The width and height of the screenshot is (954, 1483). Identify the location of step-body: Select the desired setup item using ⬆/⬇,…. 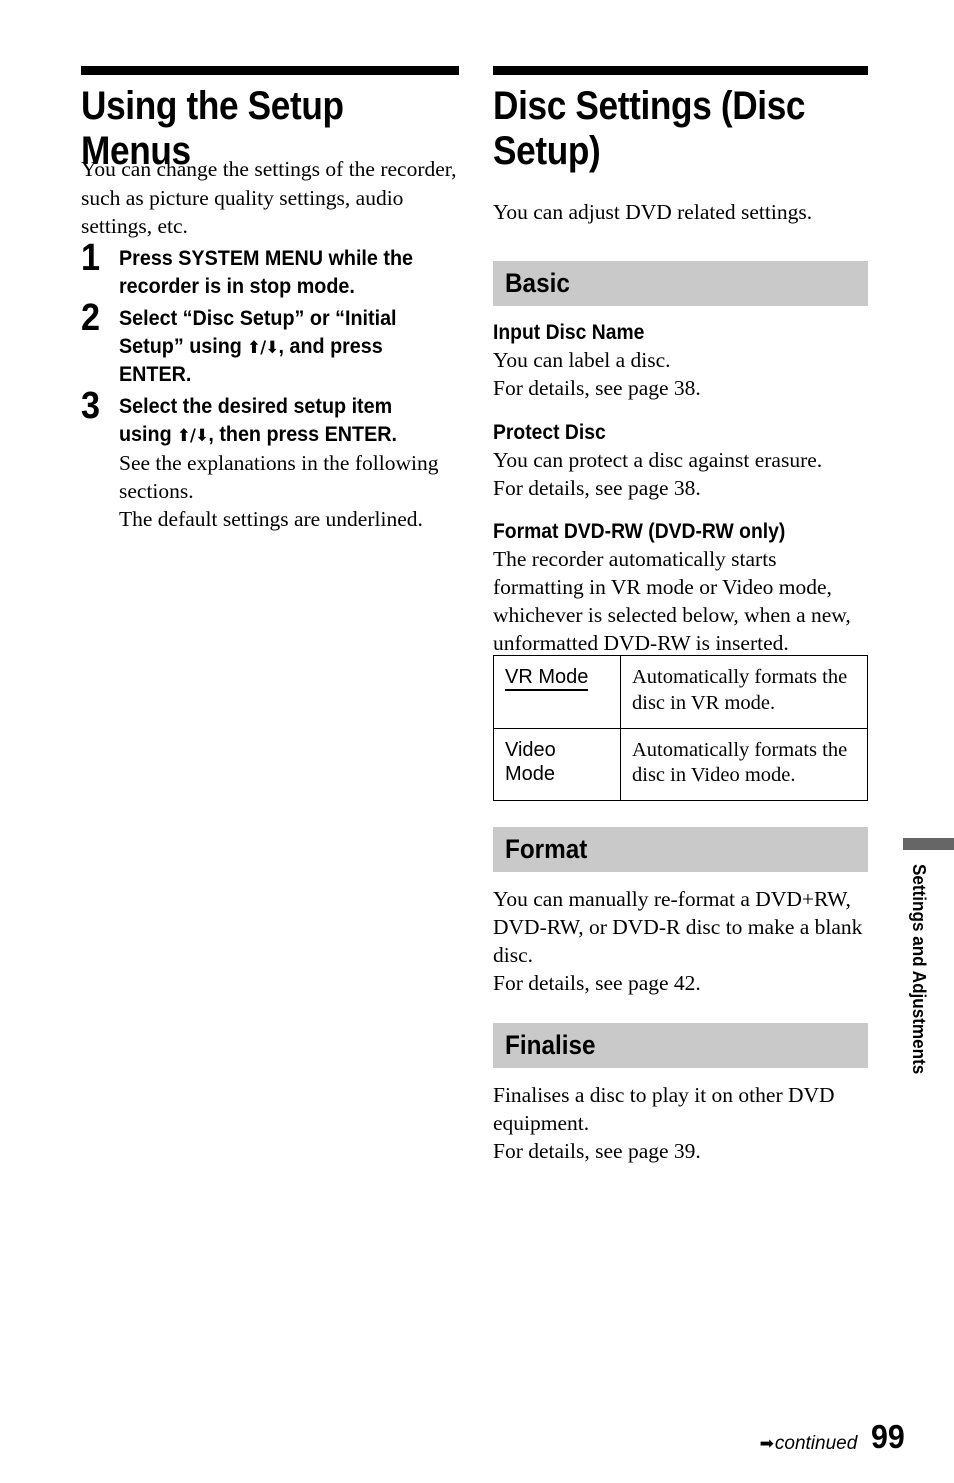
(295, 464).